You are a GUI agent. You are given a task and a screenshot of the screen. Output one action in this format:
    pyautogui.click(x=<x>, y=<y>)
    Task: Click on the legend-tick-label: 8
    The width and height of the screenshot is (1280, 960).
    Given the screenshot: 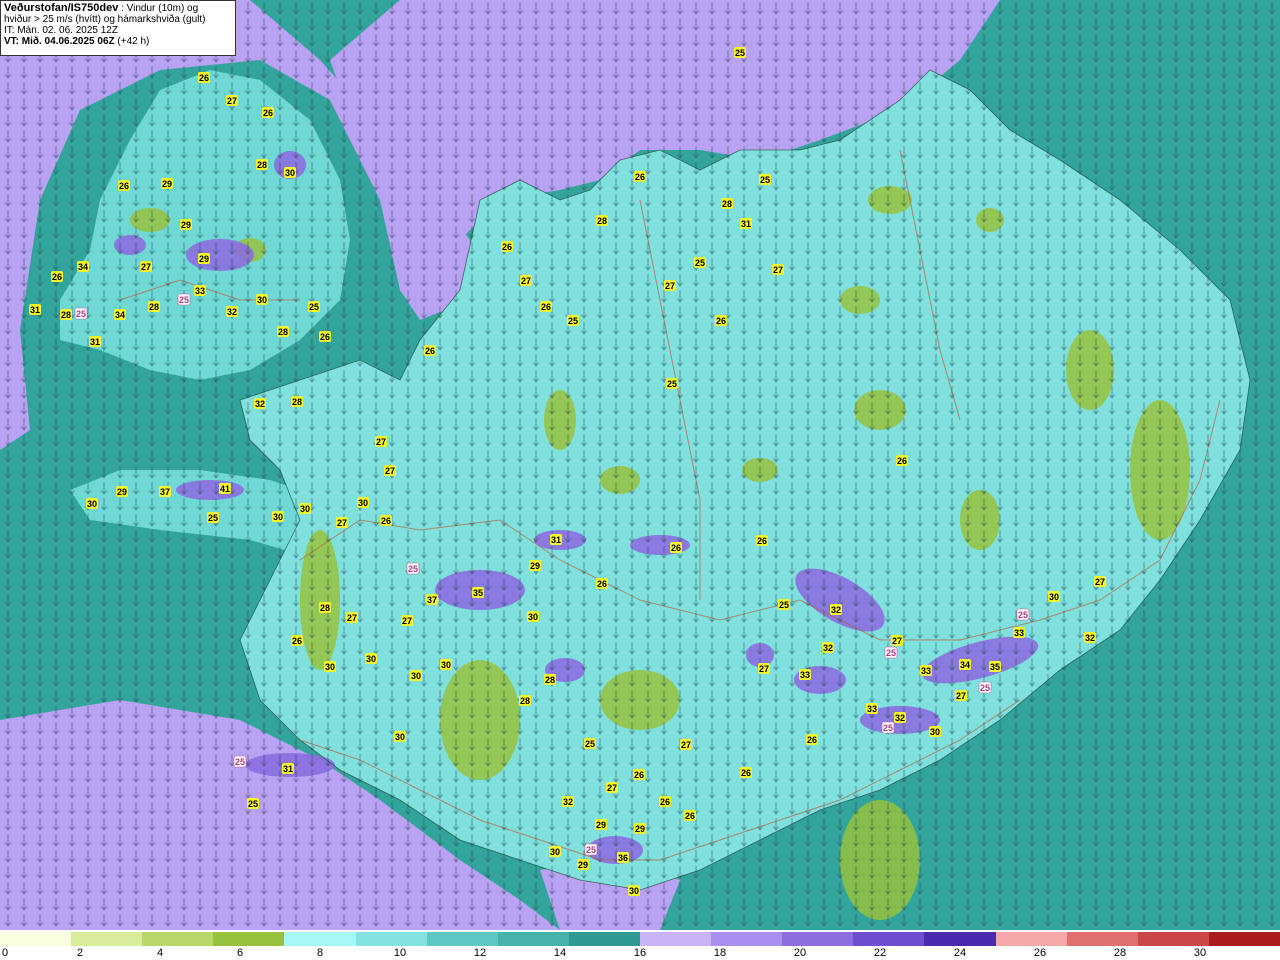 What is the action you would take?
    pyautogui.click(x=320, y=953)
    